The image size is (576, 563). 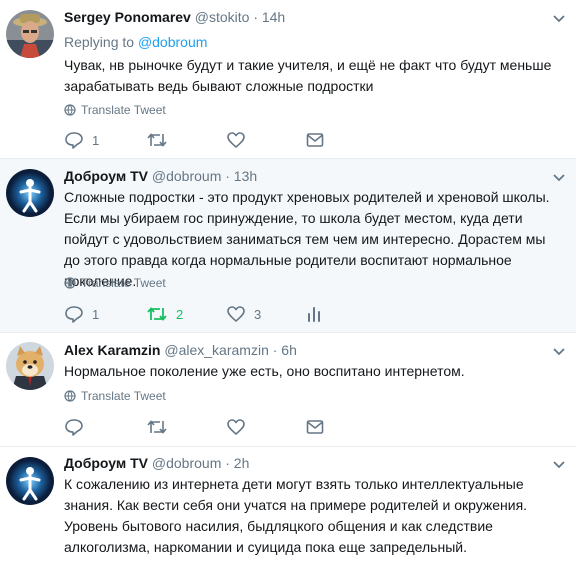 I want to click on user-handle: @stokito, so click(x=222, y=17).